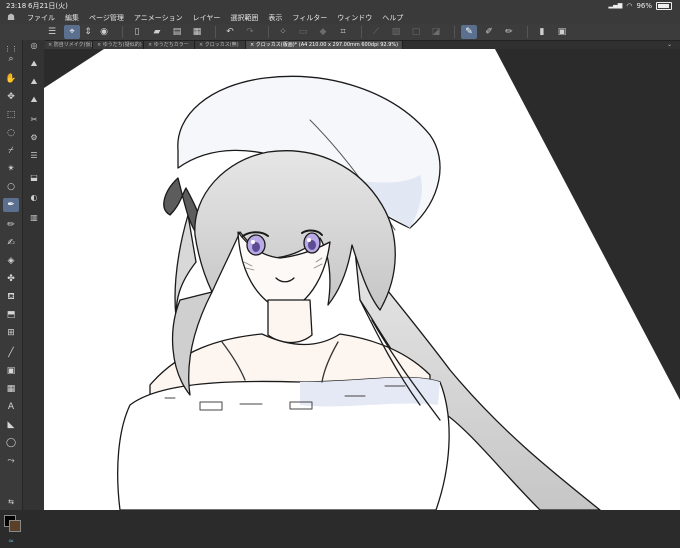  I want to click on view-icon: ◉, so click(104, 32).